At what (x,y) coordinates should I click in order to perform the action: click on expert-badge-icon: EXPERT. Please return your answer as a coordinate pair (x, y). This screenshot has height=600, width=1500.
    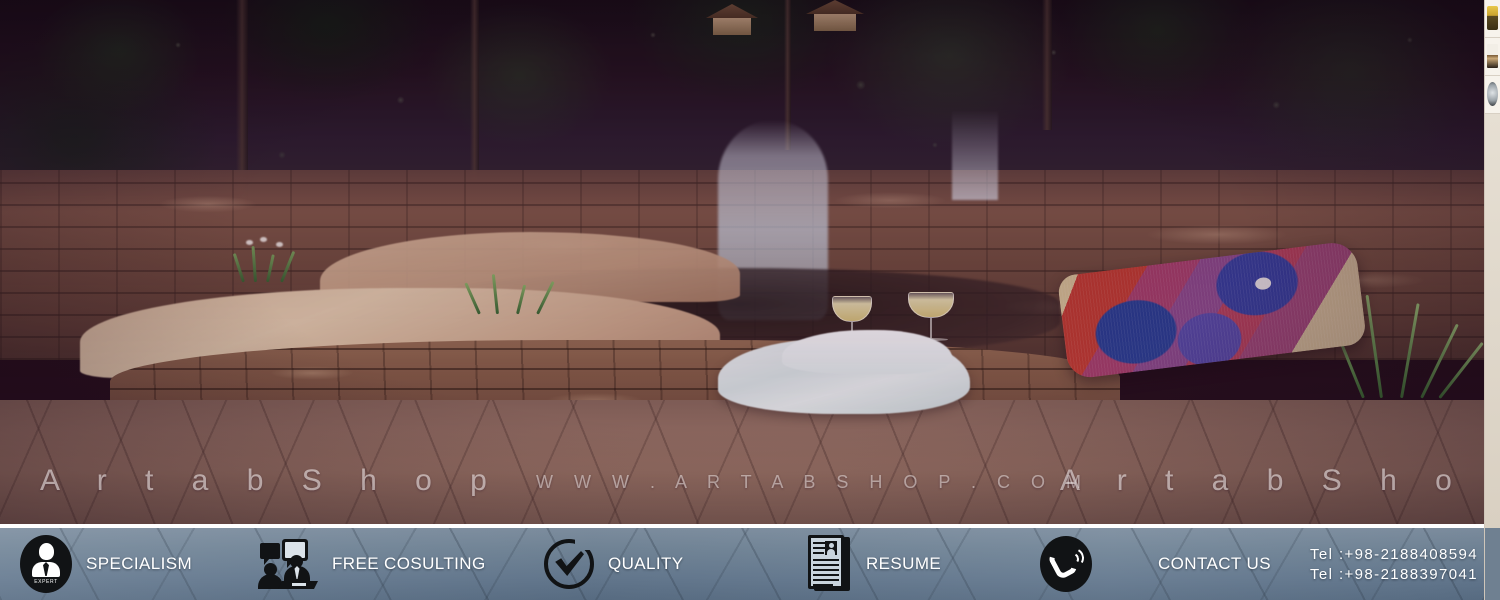
    Looking at the image, I should click on (46, 564).